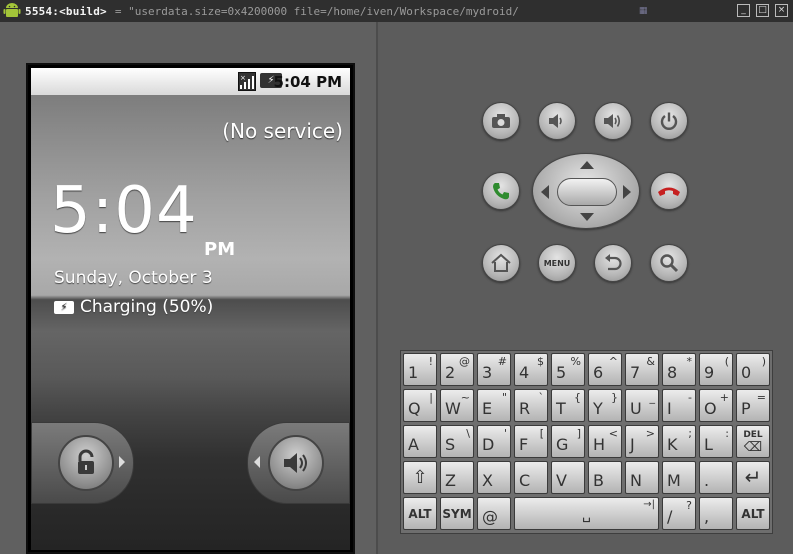  I want to click on sound-on-icon, so click(295, 463).